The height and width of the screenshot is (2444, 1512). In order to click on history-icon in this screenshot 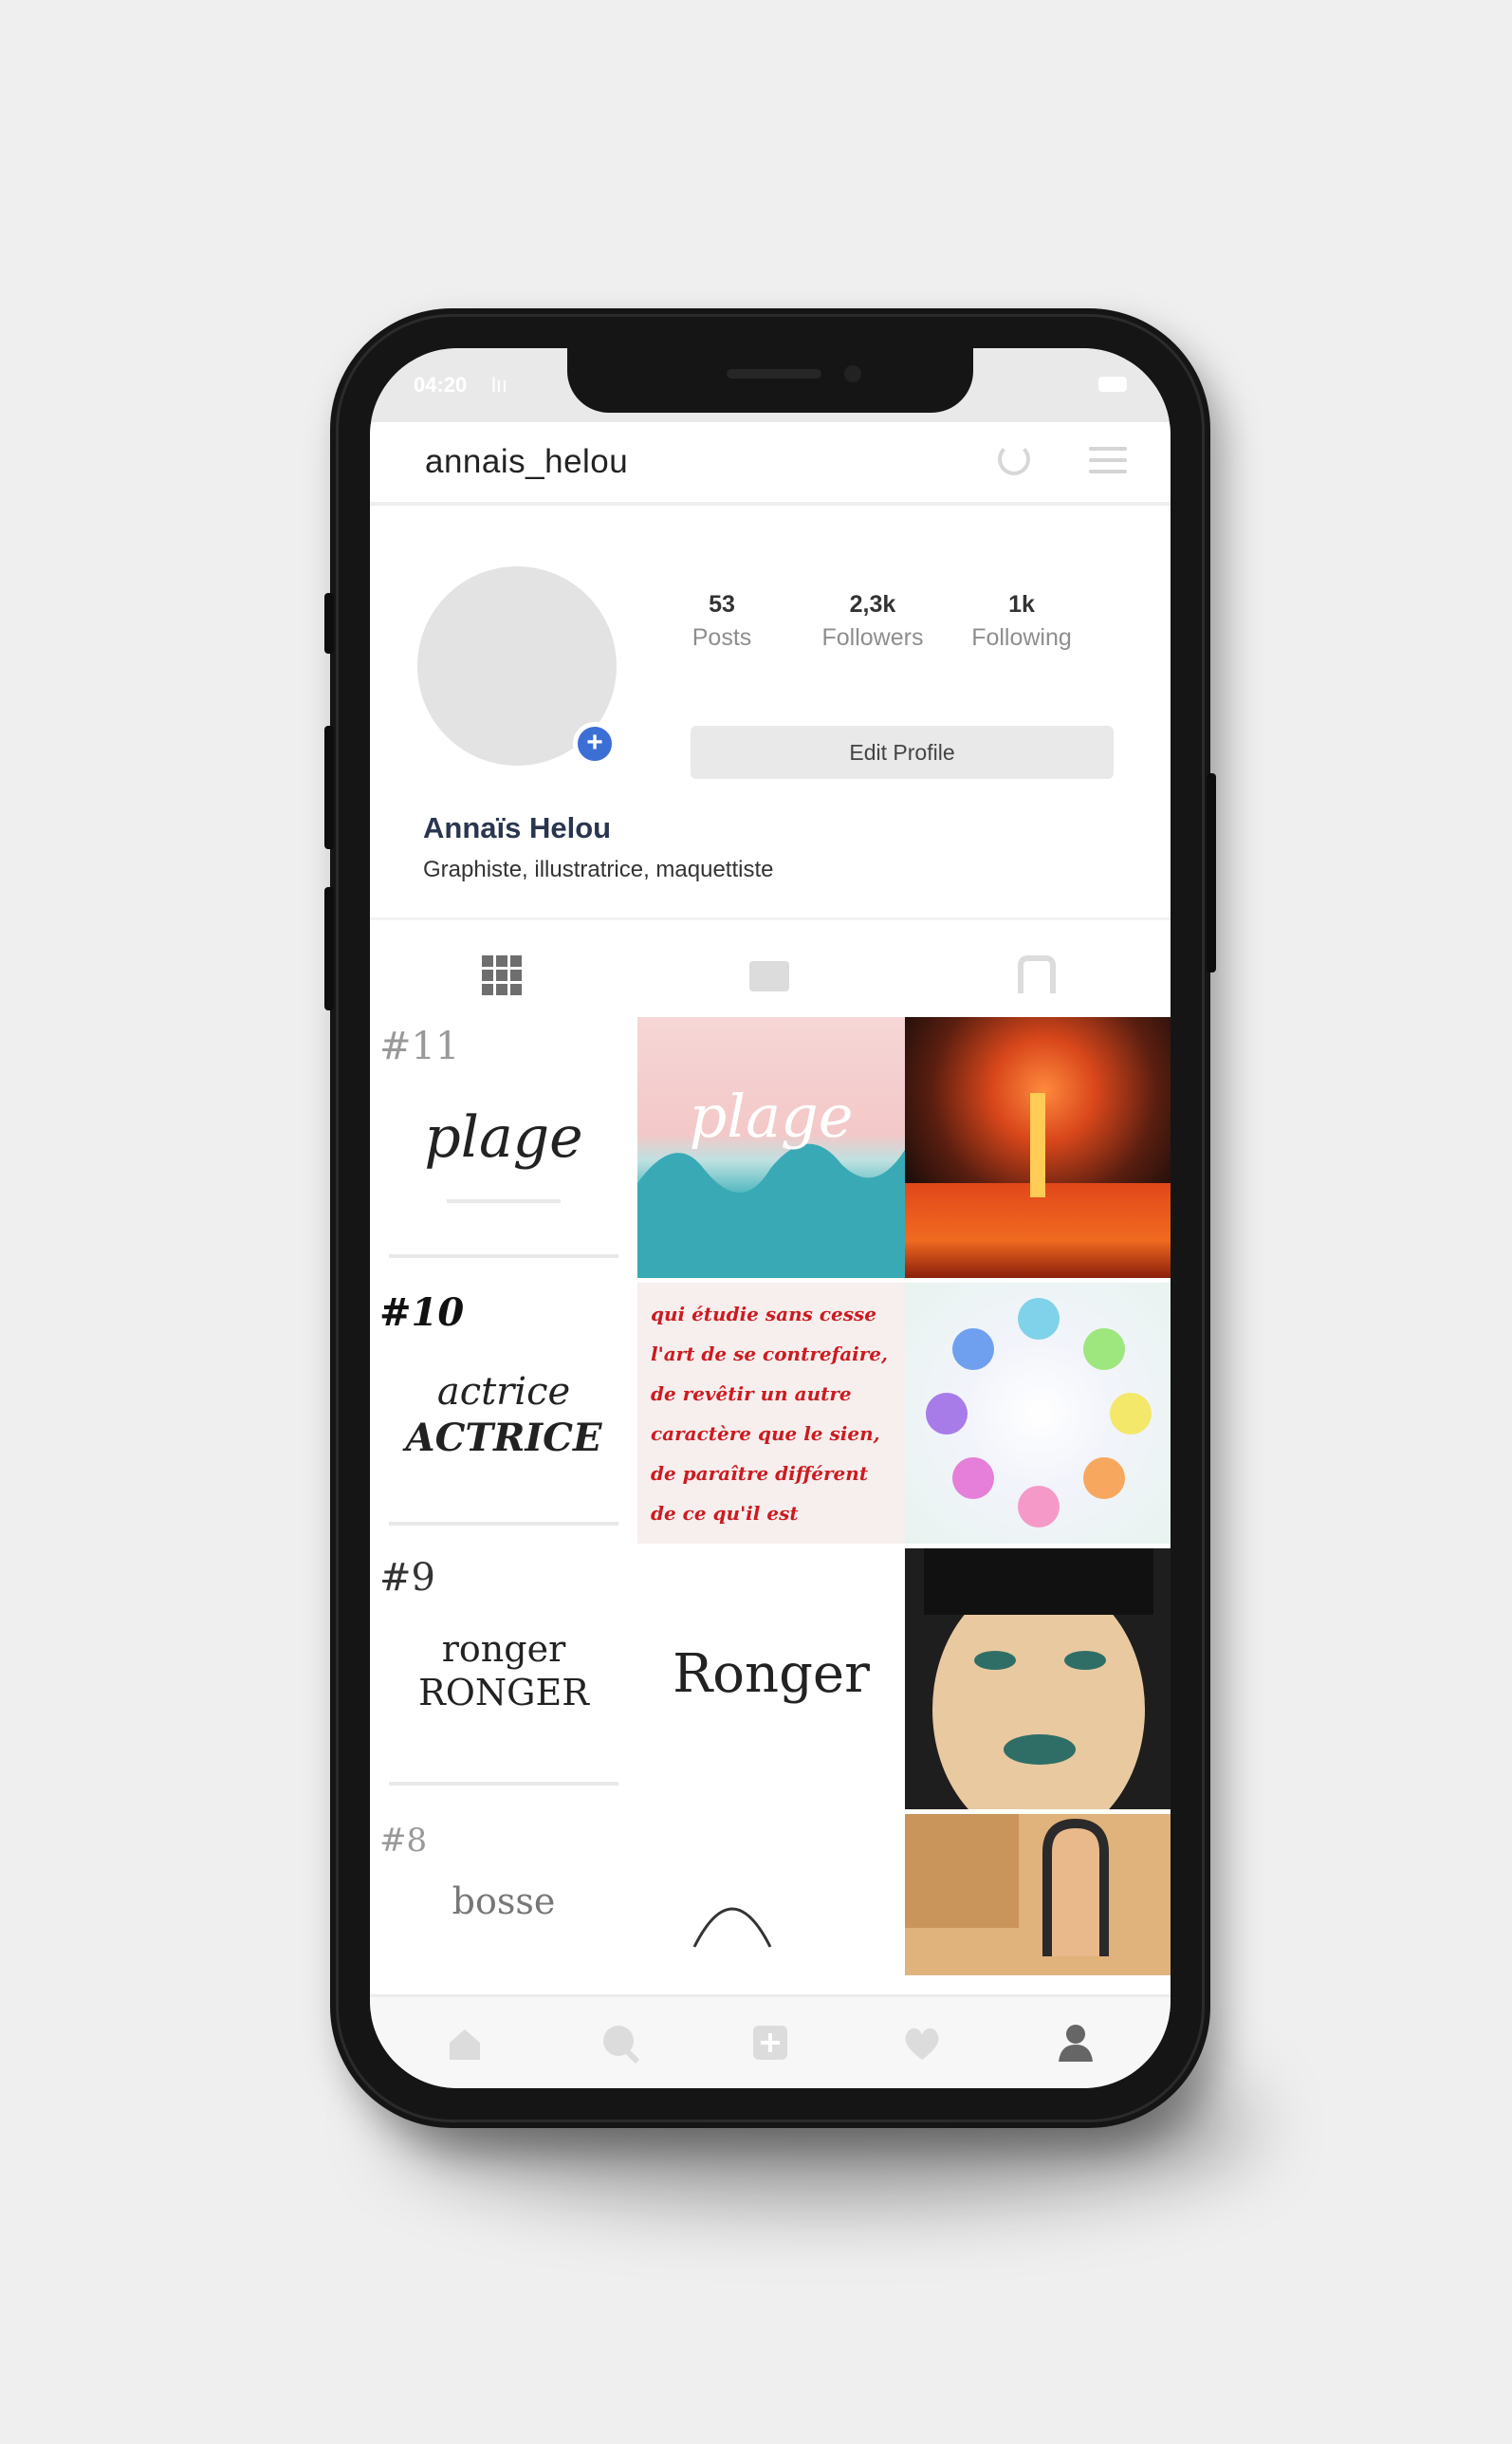, I will do `click(1014, 459)`.